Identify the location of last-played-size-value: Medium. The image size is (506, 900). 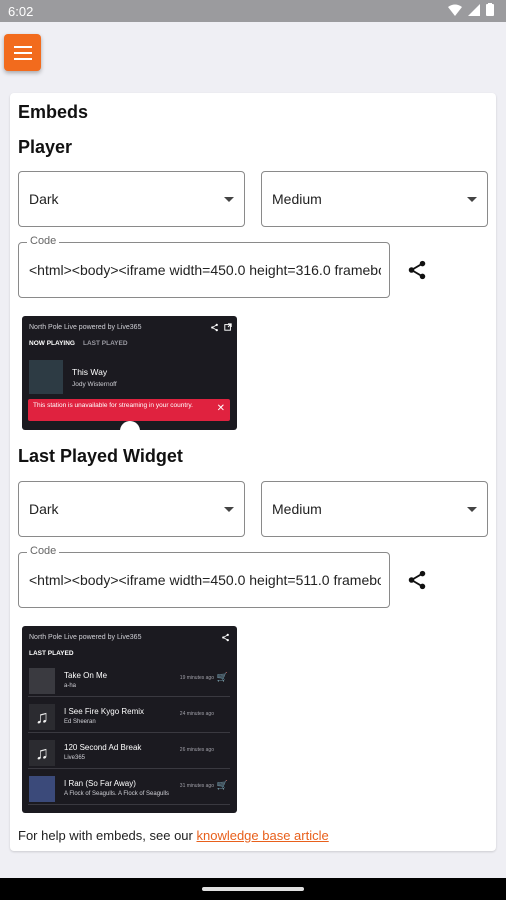
(297, 509).